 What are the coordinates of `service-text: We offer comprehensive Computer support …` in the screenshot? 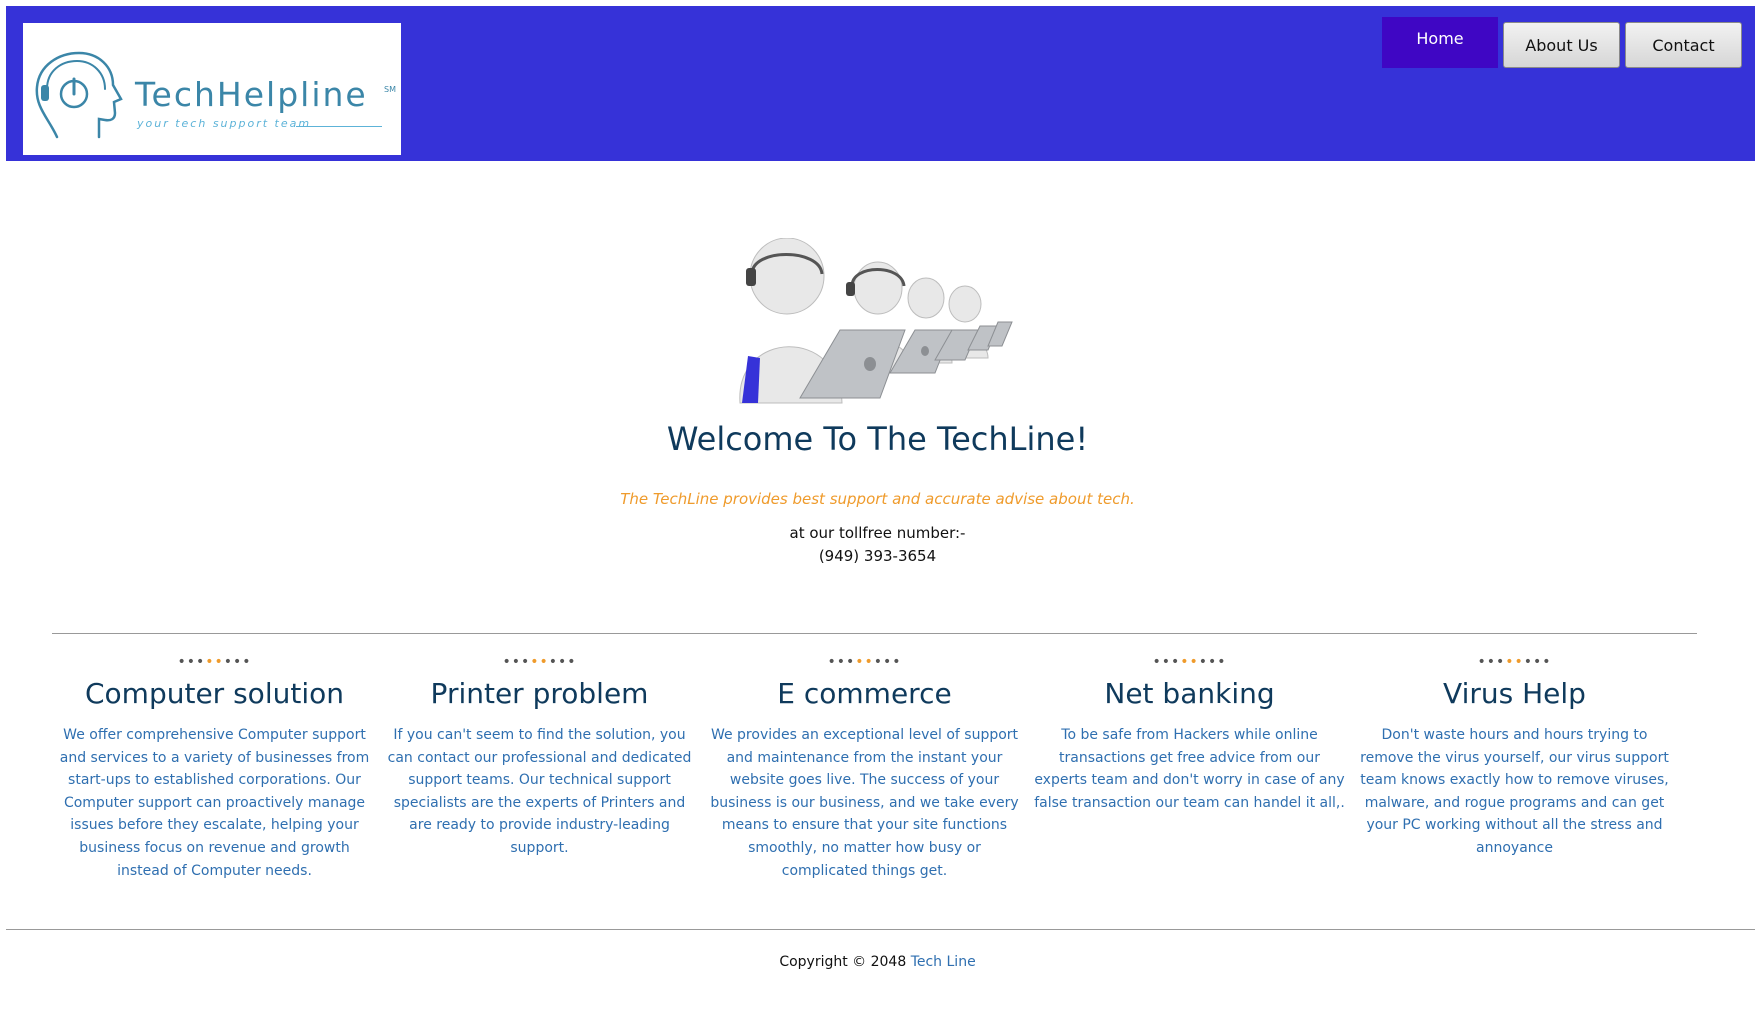 It's located at (214, 803).